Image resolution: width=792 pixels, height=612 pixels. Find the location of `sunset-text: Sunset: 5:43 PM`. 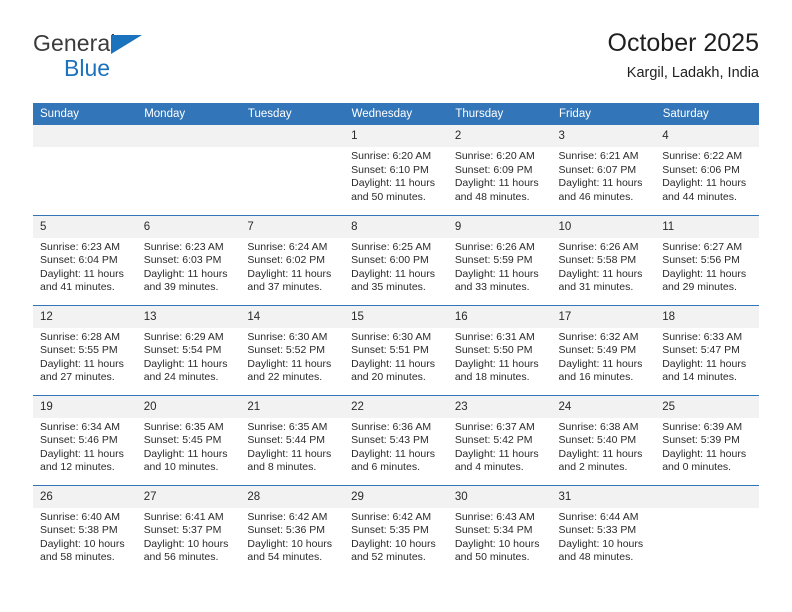

sunset-text: Sunset: 5:43 PM is located at coordinates (390, 440).